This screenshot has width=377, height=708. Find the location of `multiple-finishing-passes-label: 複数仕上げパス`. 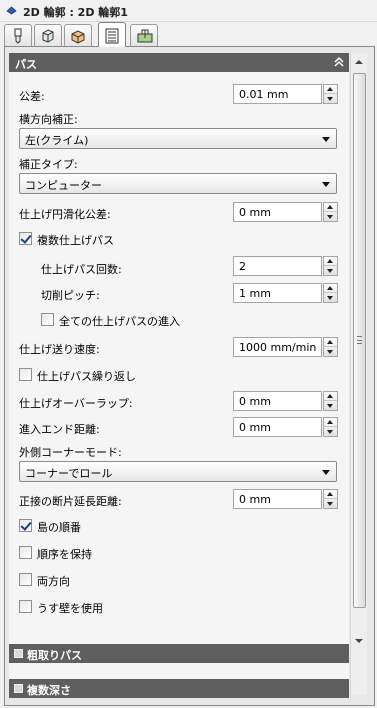

multiple-finishing-passes-label: 複数仕上げパス is located at coordinates (75, 240).